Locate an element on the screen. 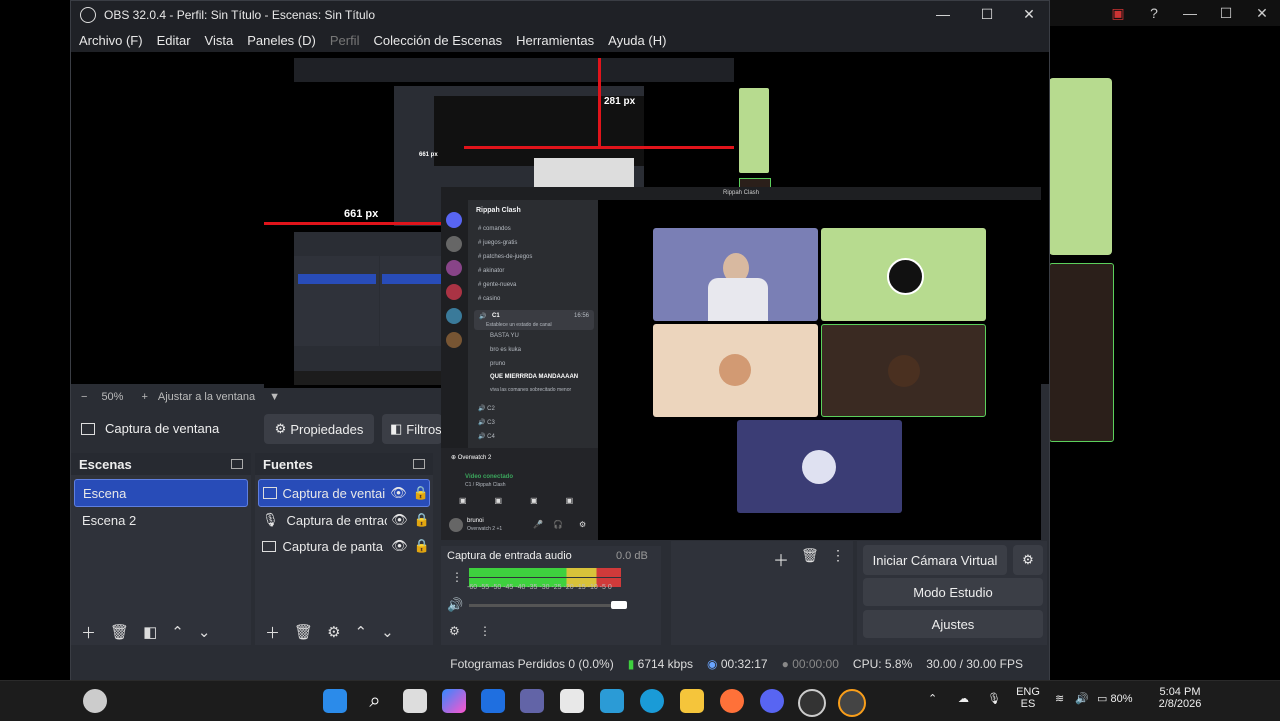  obs-icon is located at coordinates (812, 703).